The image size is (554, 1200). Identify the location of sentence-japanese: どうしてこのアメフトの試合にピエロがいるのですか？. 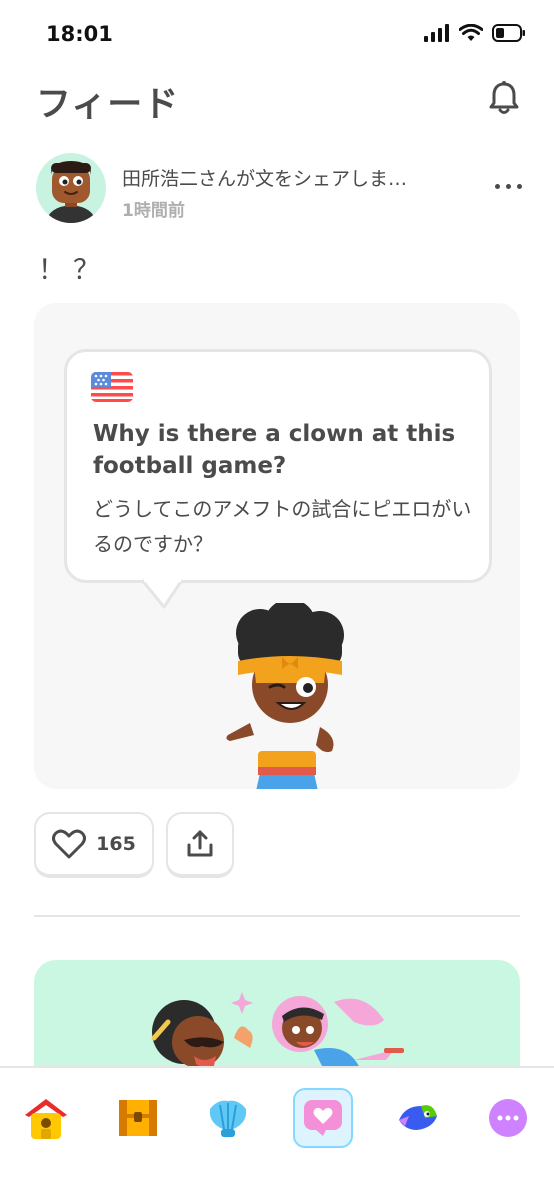
(282, 526).